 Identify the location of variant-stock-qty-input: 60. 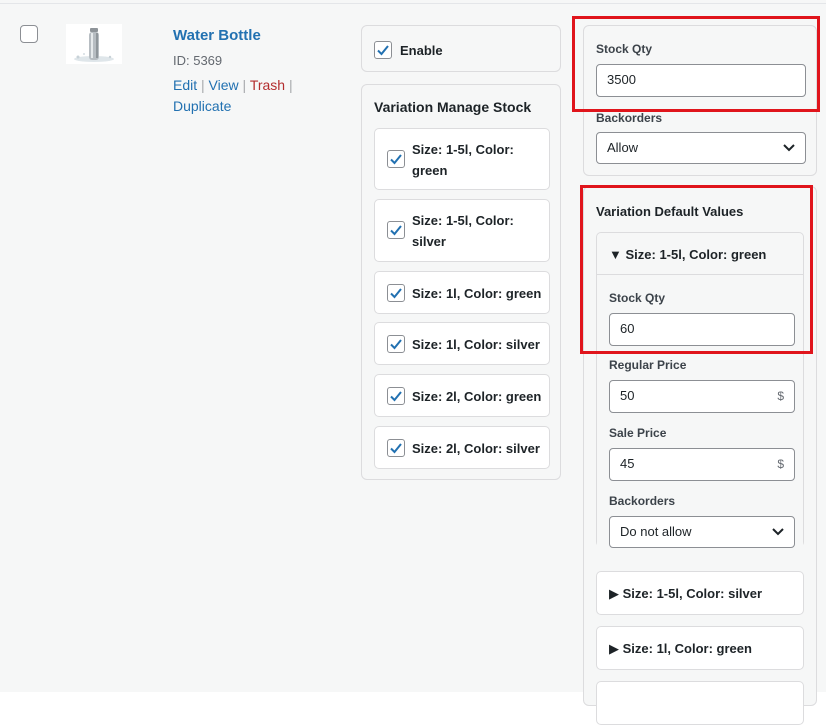
(702, 329).